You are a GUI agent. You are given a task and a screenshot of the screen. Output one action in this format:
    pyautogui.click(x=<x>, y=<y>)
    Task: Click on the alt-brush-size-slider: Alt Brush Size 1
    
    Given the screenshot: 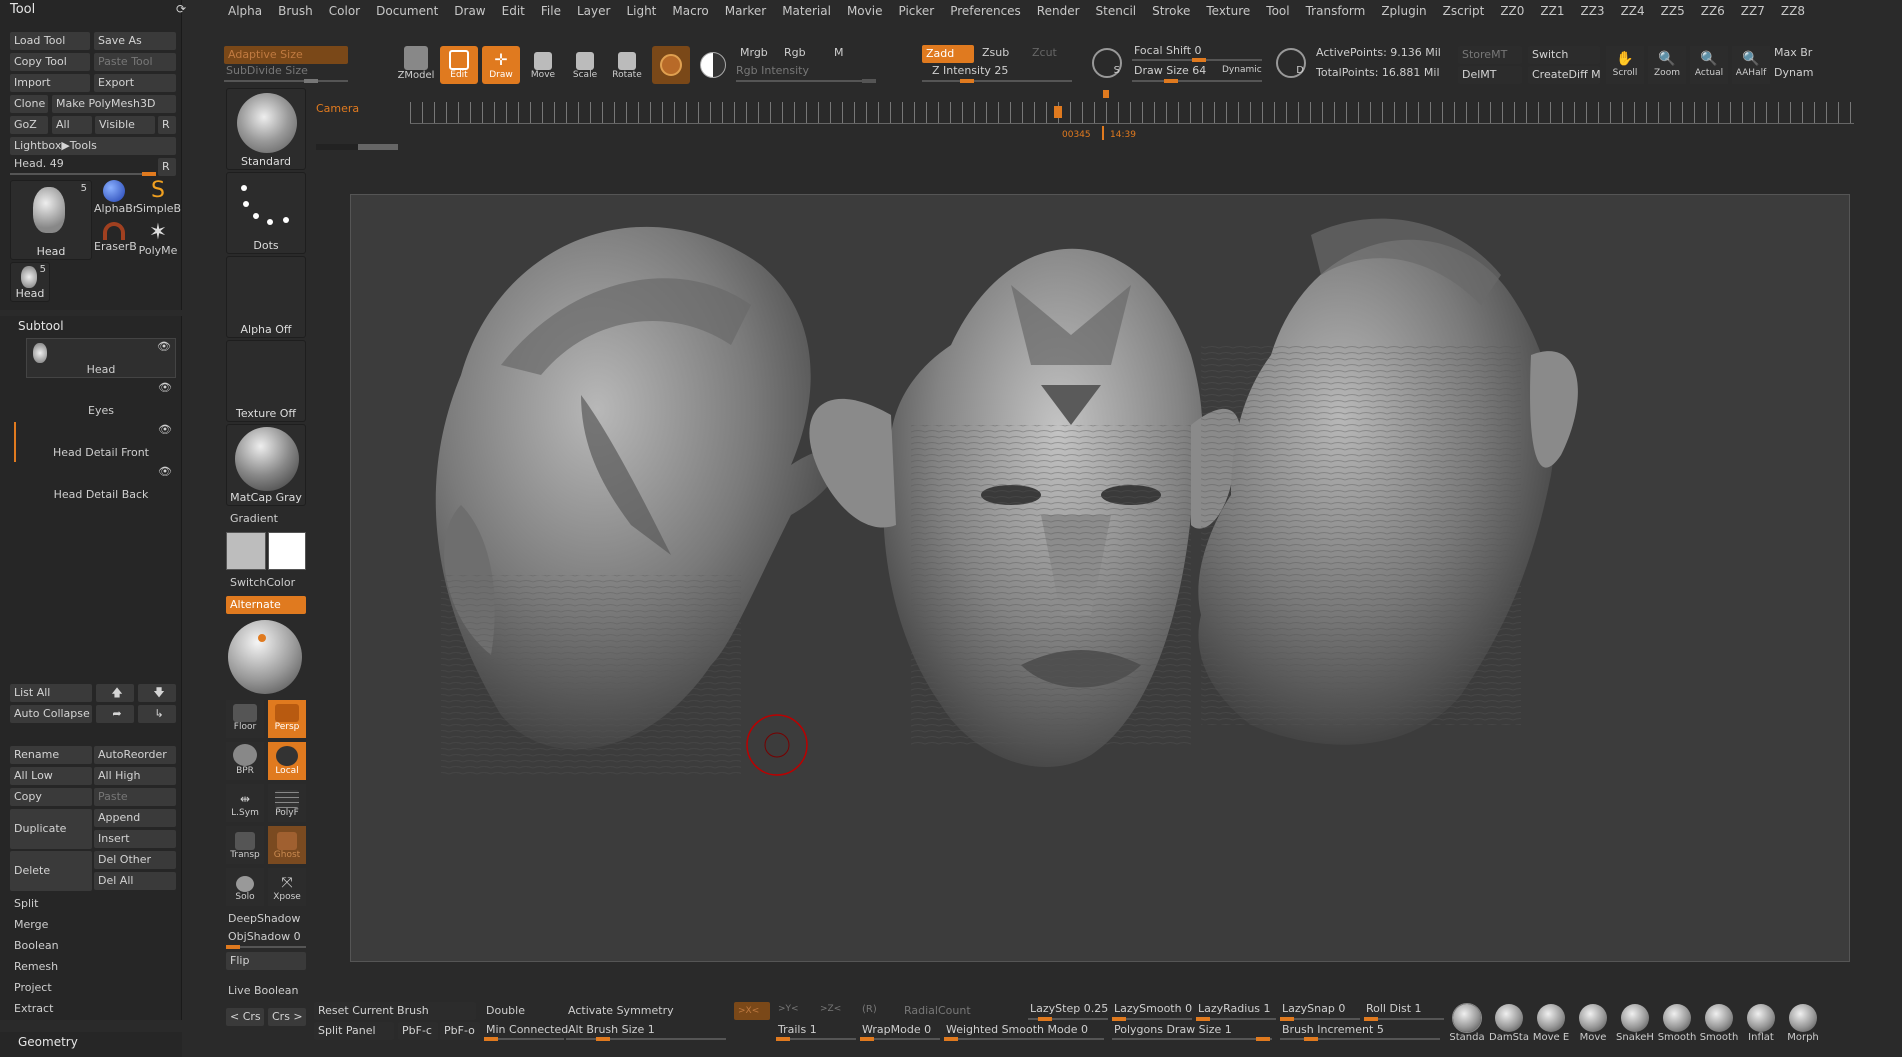 What is the action you would take?
    pyautogui.click(x=611, y=1029)
    